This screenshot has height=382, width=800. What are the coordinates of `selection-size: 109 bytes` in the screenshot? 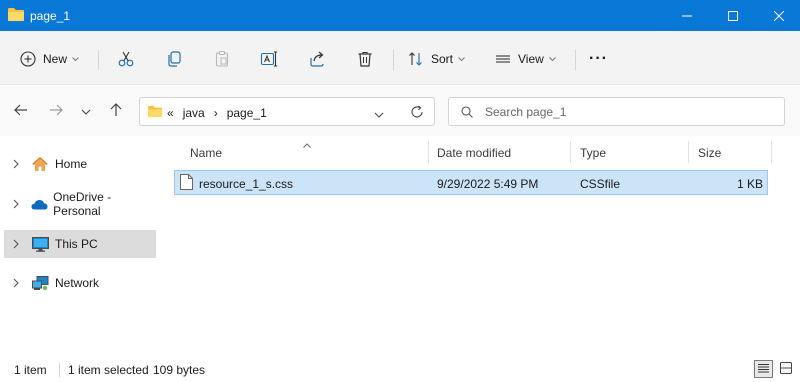 It's located at (179, 370).